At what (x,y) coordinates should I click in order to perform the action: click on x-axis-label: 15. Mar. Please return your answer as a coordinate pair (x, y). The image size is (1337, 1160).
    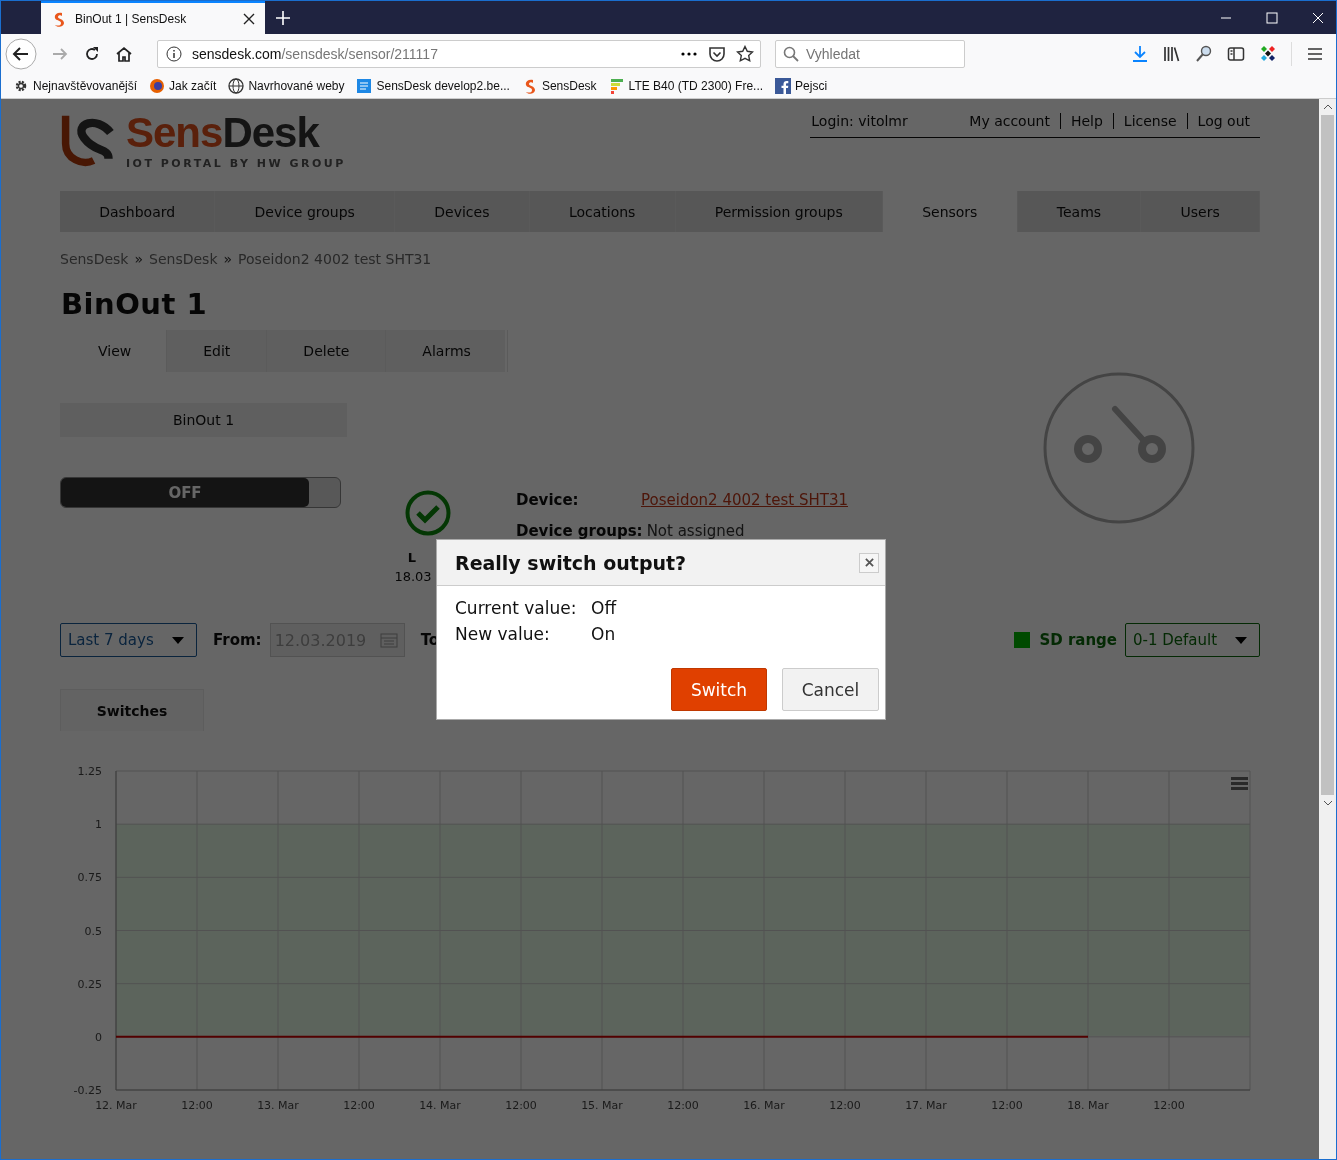
    Looking at the image, I should click on (602, 1105).